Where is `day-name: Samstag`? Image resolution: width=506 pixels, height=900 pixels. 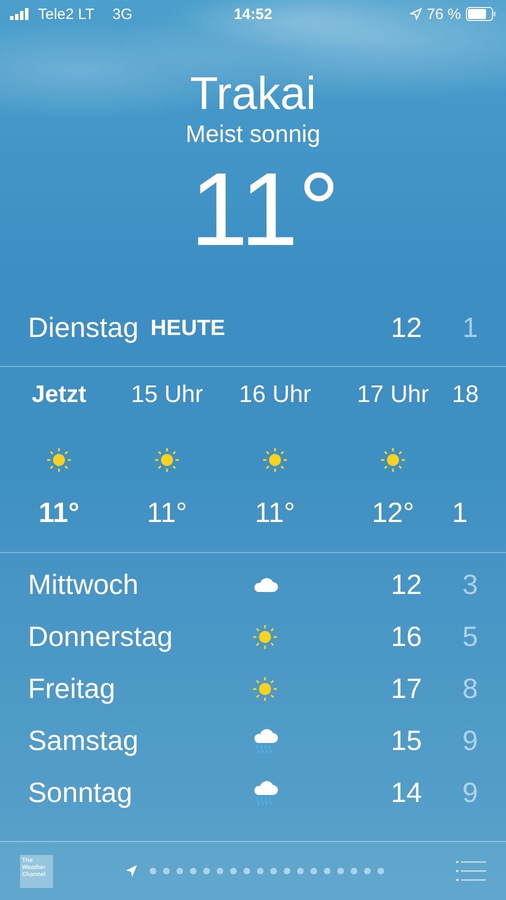
day-name: Samstag is located at coordinates (84, 741).